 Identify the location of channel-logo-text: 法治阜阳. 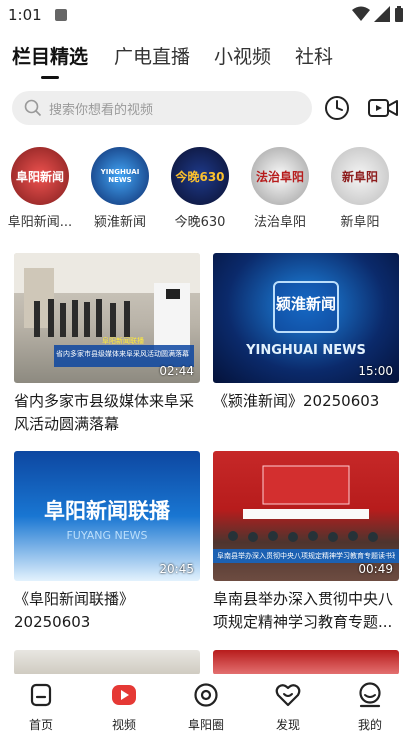
(279, 176).